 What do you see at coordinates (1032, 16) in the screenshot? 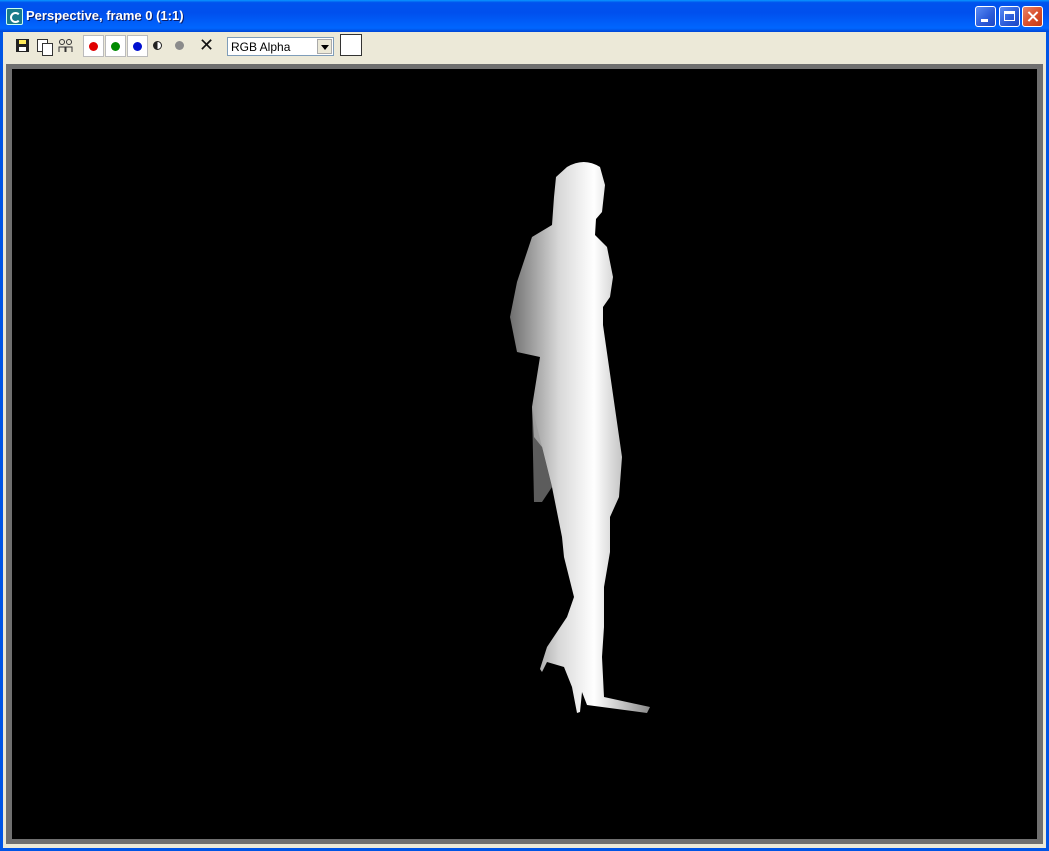
I see `close-button` at bounding box center [1032, 16].